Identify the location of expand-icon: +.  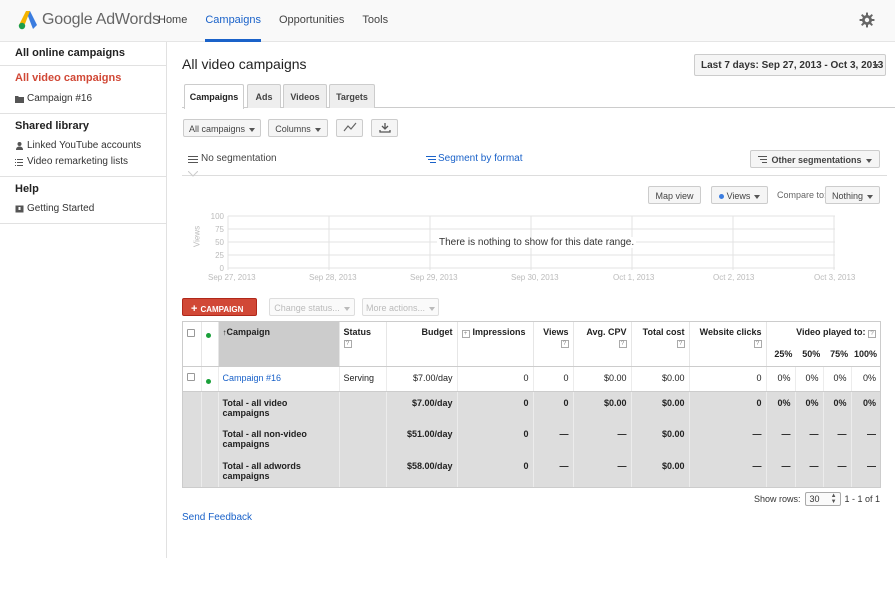
(465, 334).